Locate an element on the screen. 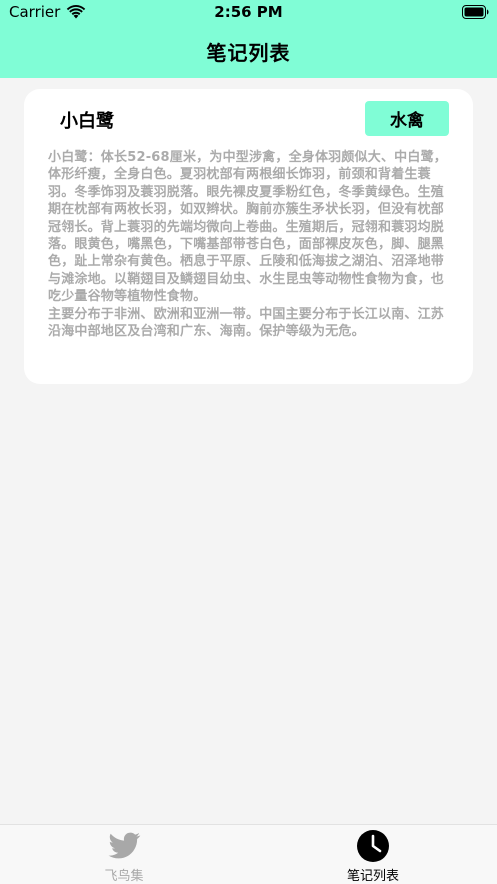  tab-birds: 飞鸟集 is located at coordinates (124, 854).